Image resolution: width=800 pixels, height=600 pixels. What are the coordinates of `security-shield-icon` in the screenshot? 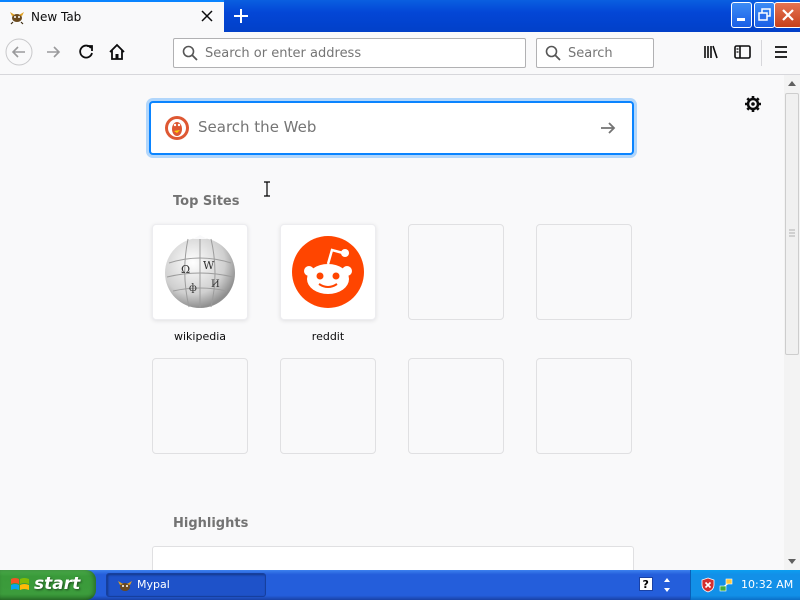 It's located at (708, 585).